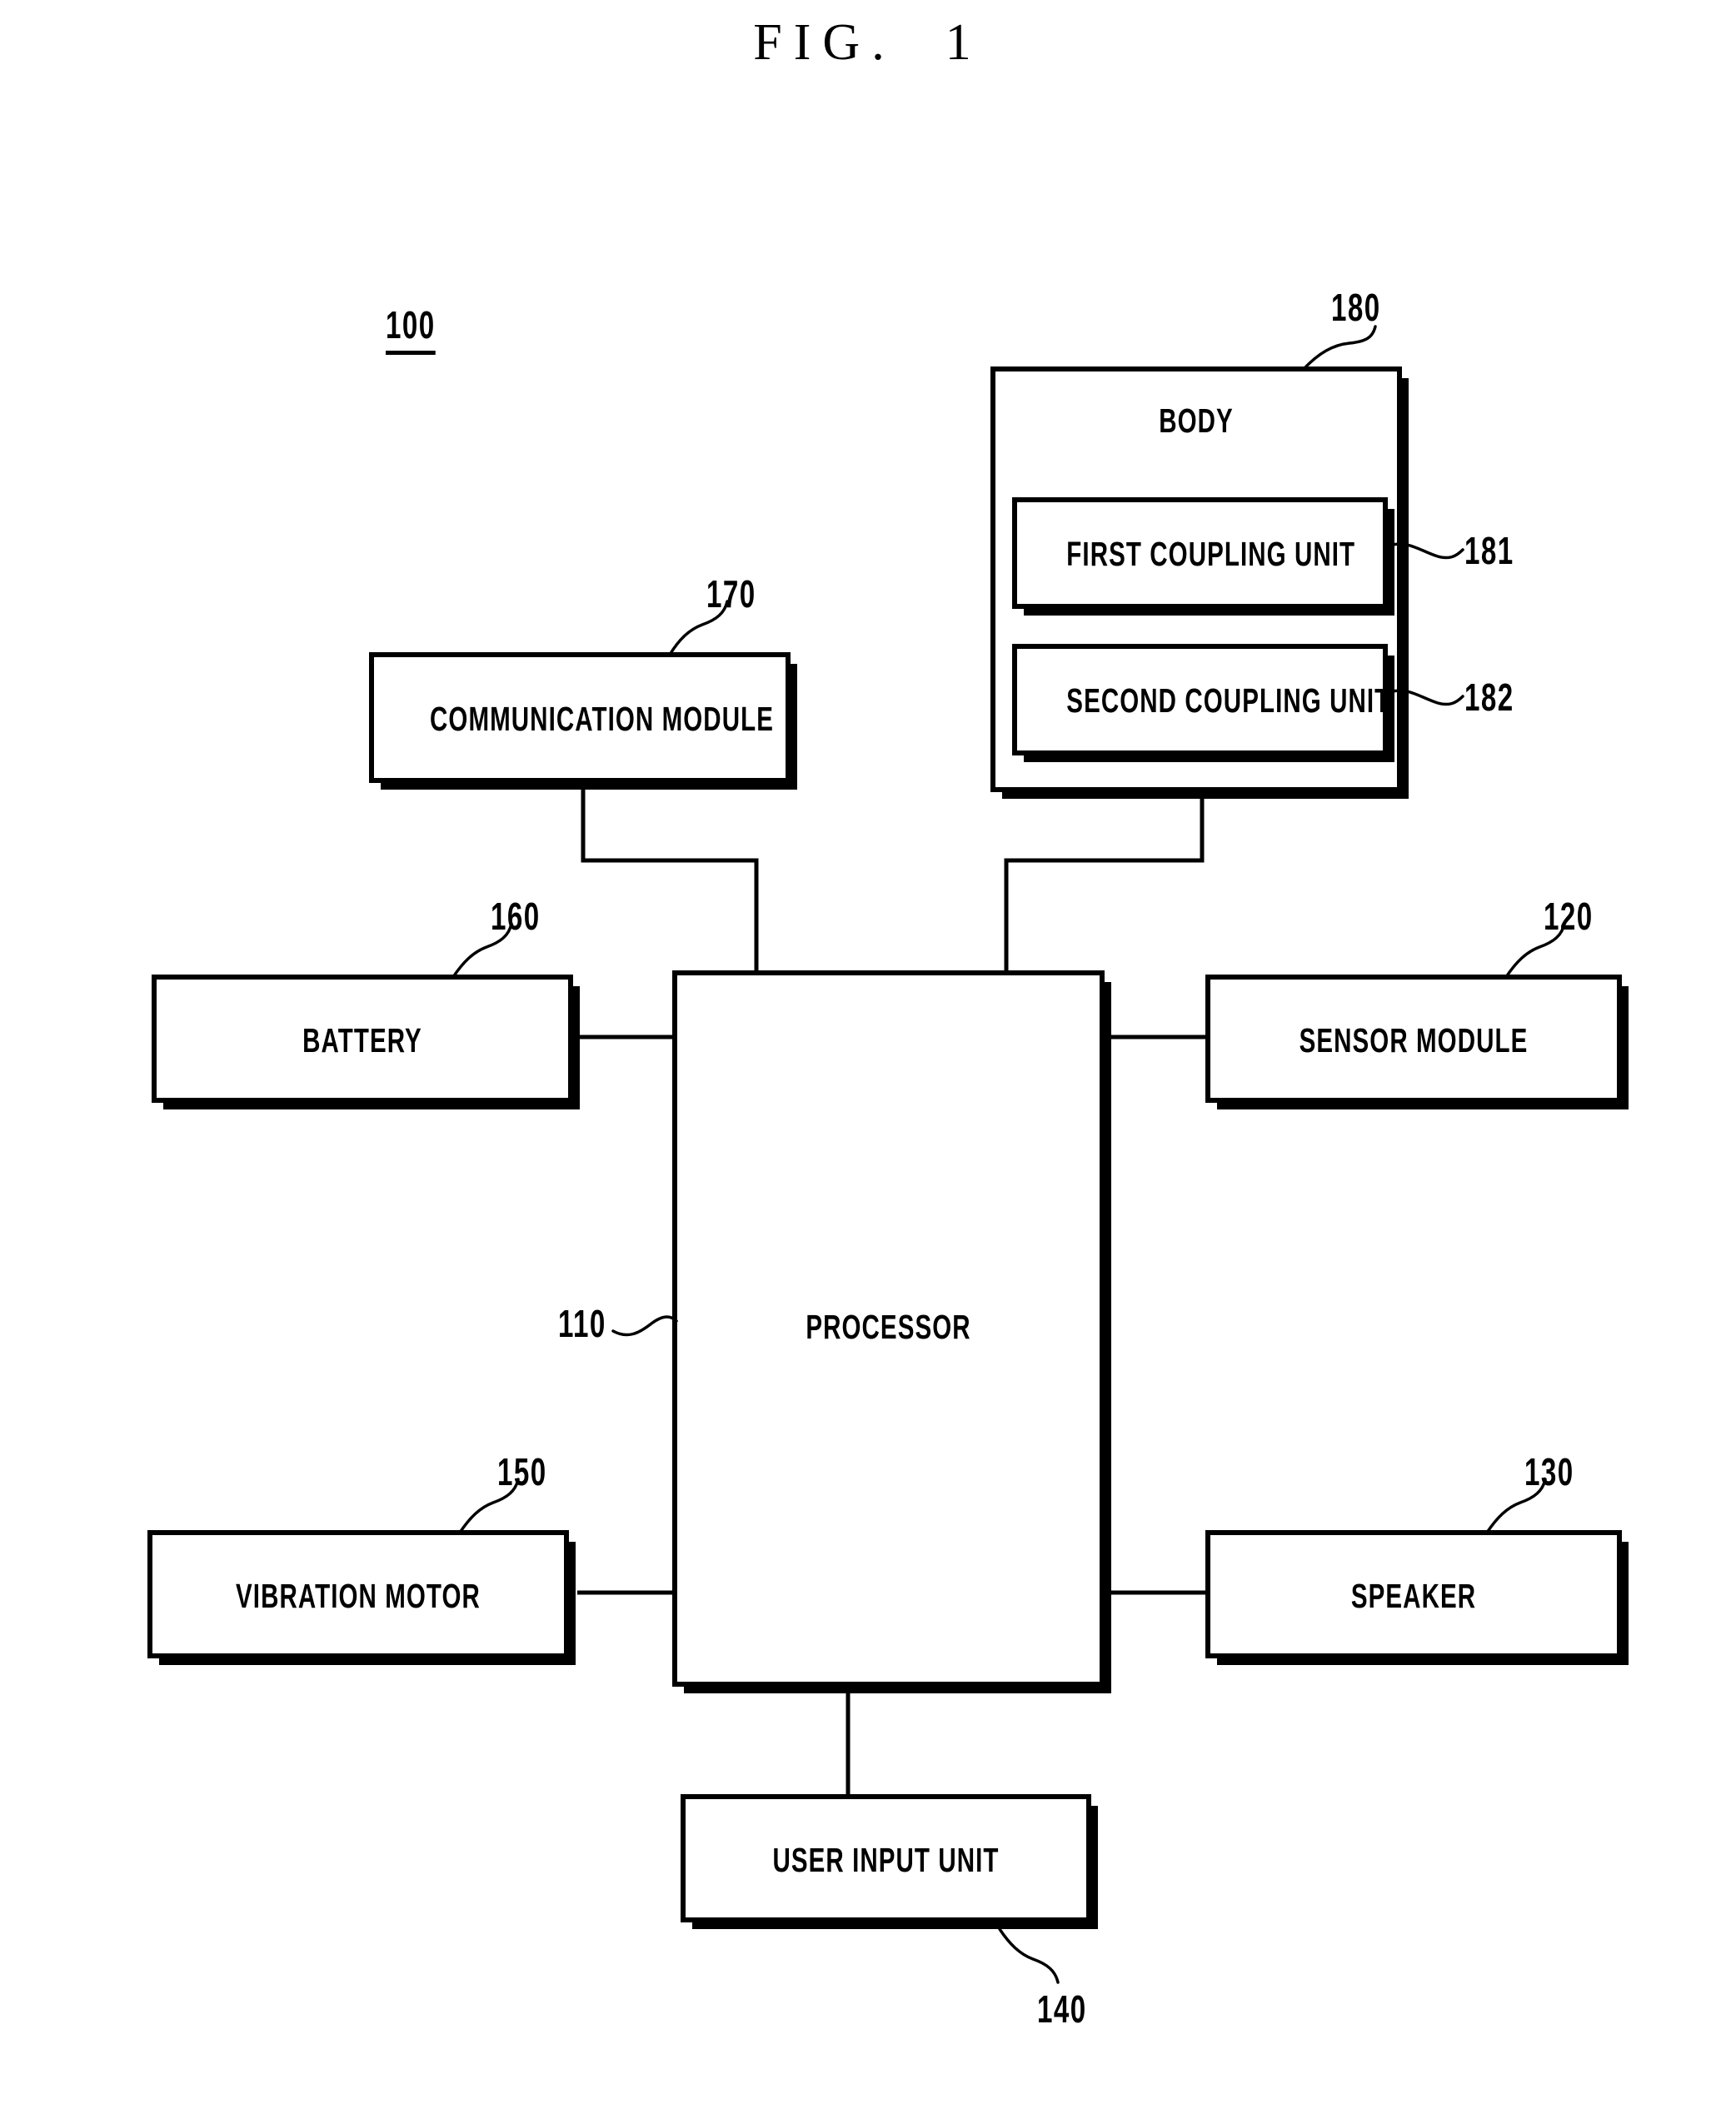 The width and height of the screenshot is (1736, 2104). I want to click on block-processor-label: PROCESSOR, so click(889, 1327).